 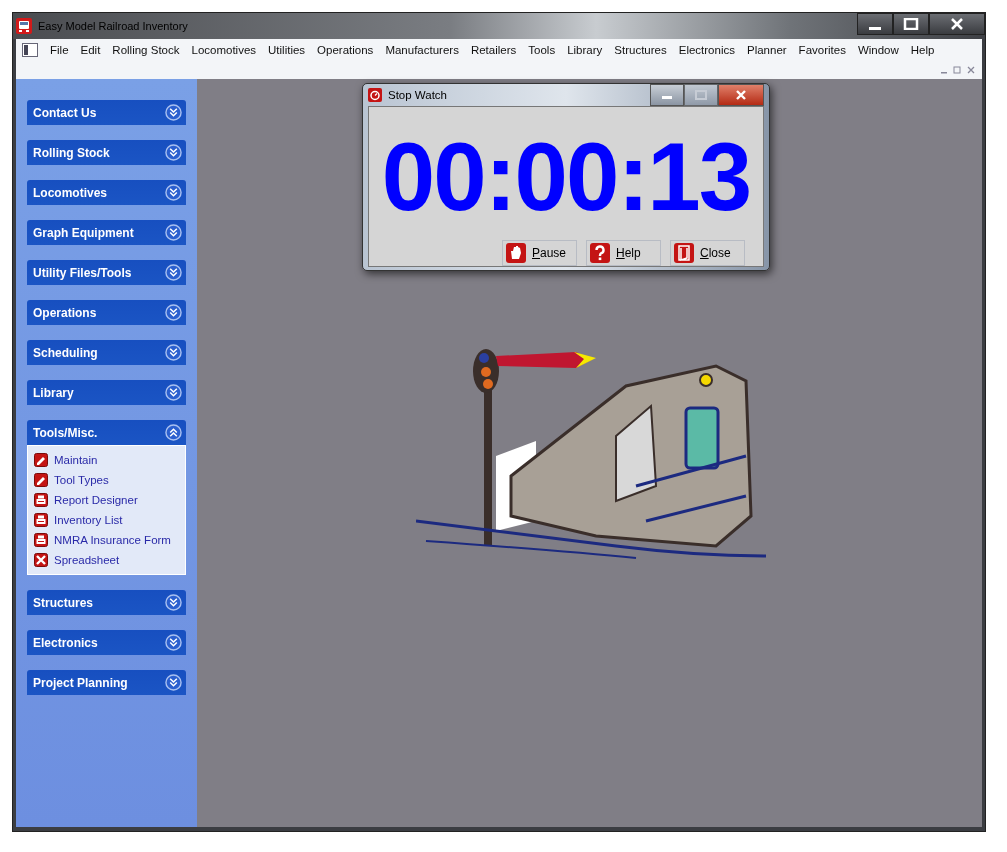 I want to click on menu-item: Planner, so click(x=766, y=50).